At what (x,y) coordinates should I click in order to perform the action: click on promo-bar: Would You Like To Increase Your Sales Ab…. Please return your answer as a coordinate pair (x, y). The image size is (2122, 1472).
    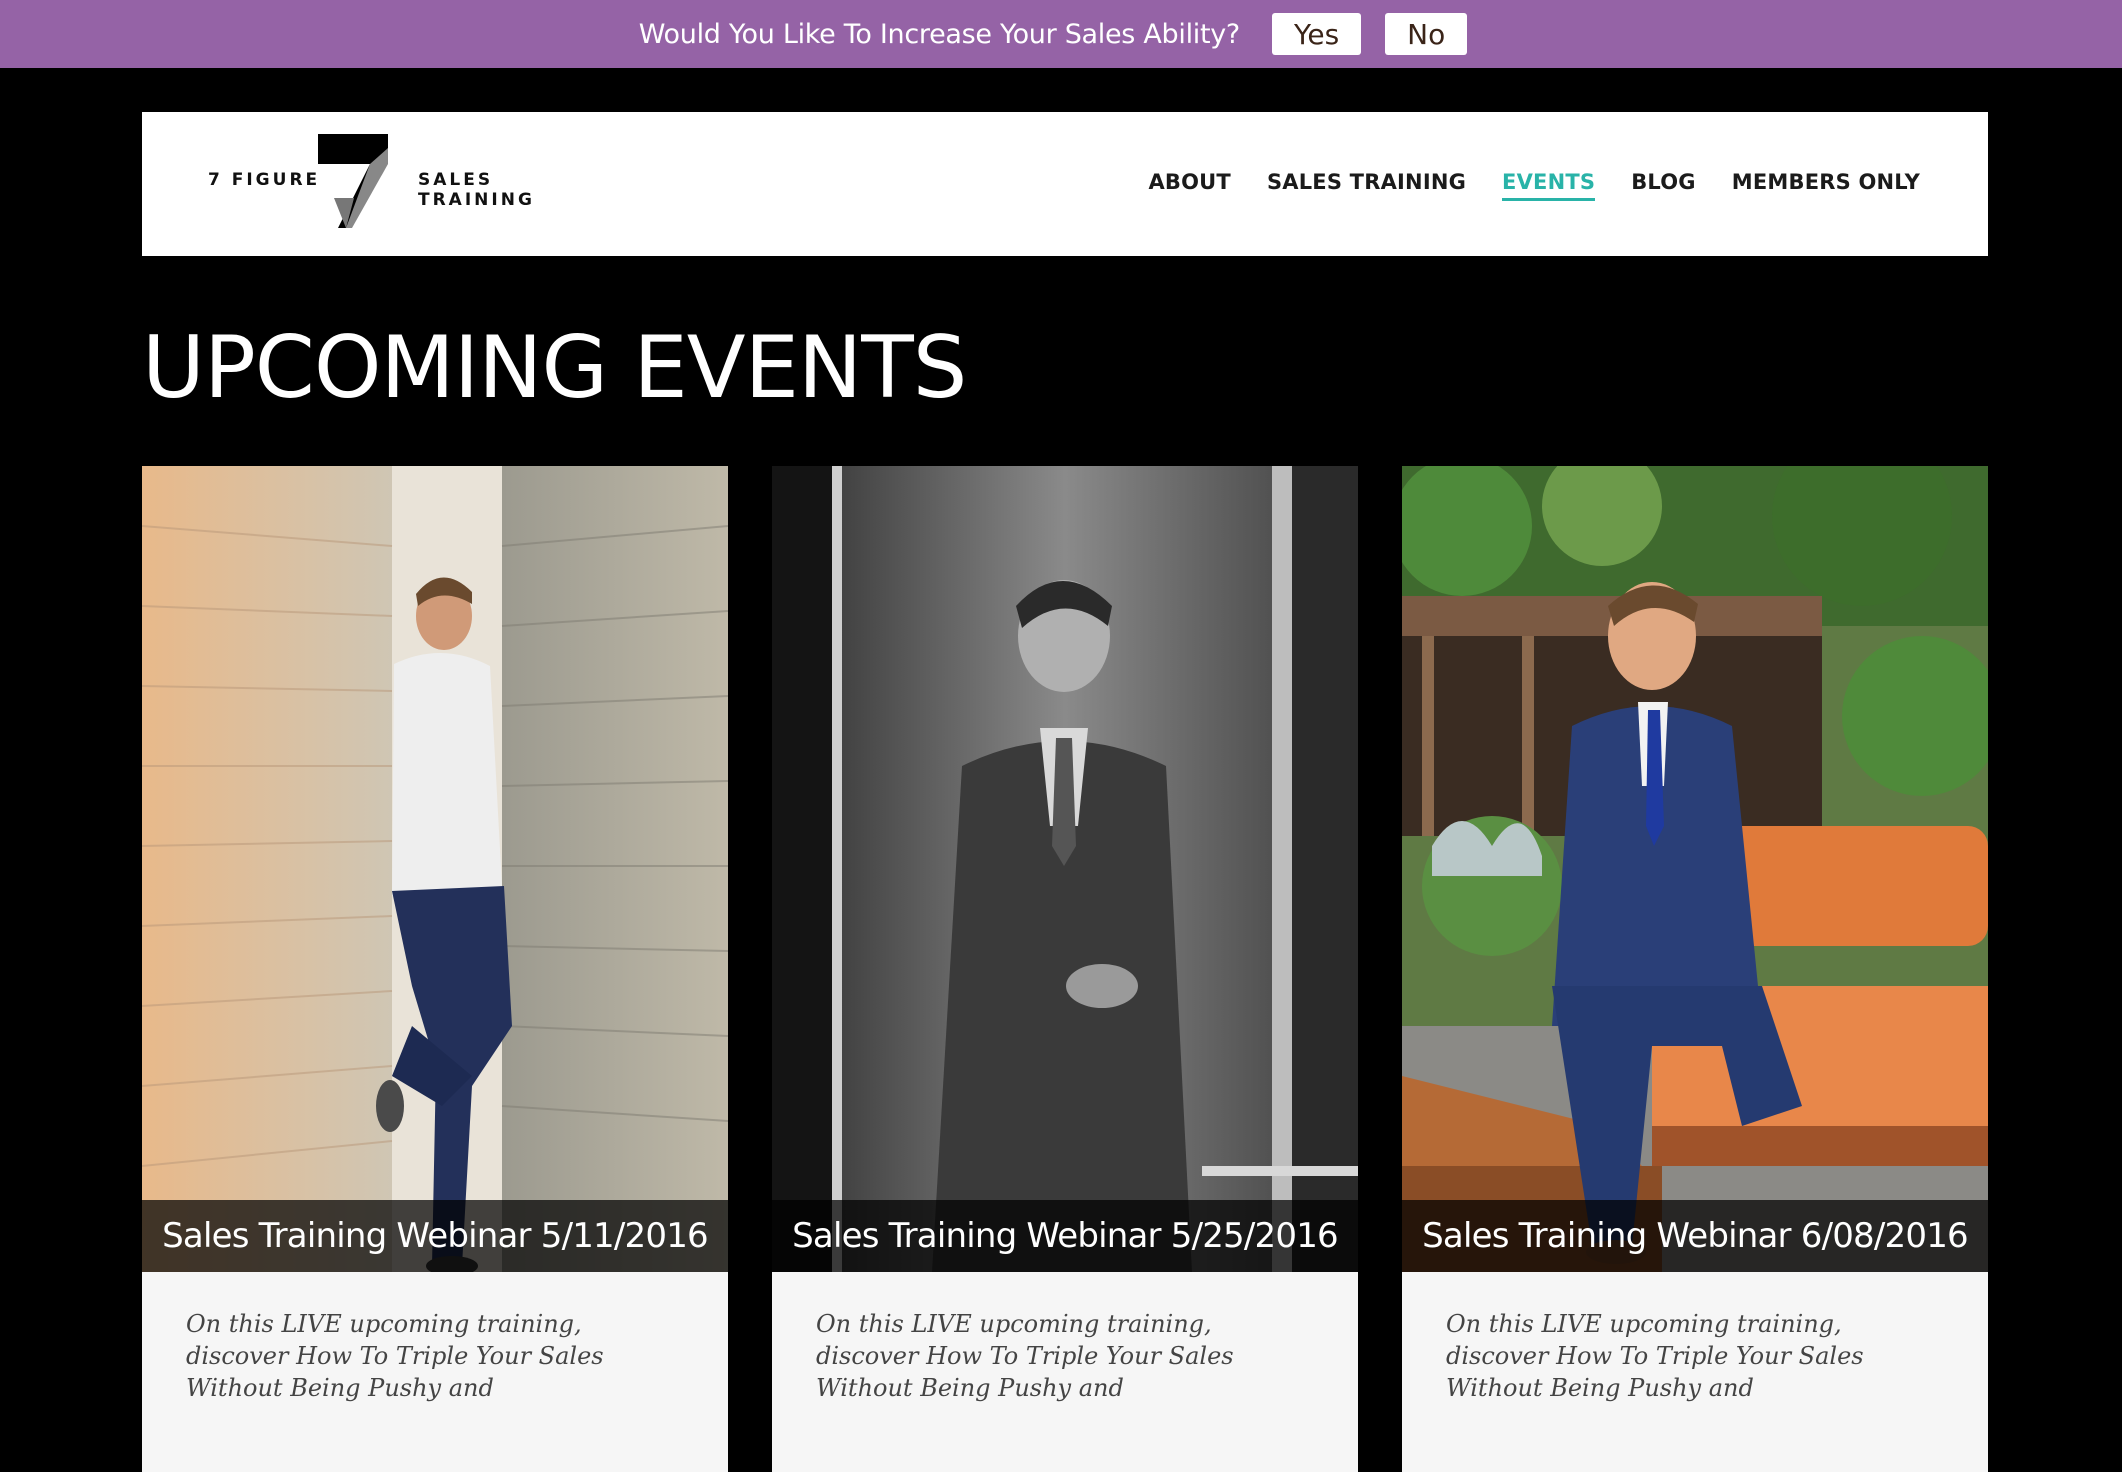
    Looking at the image, I should click on (1061, 34).